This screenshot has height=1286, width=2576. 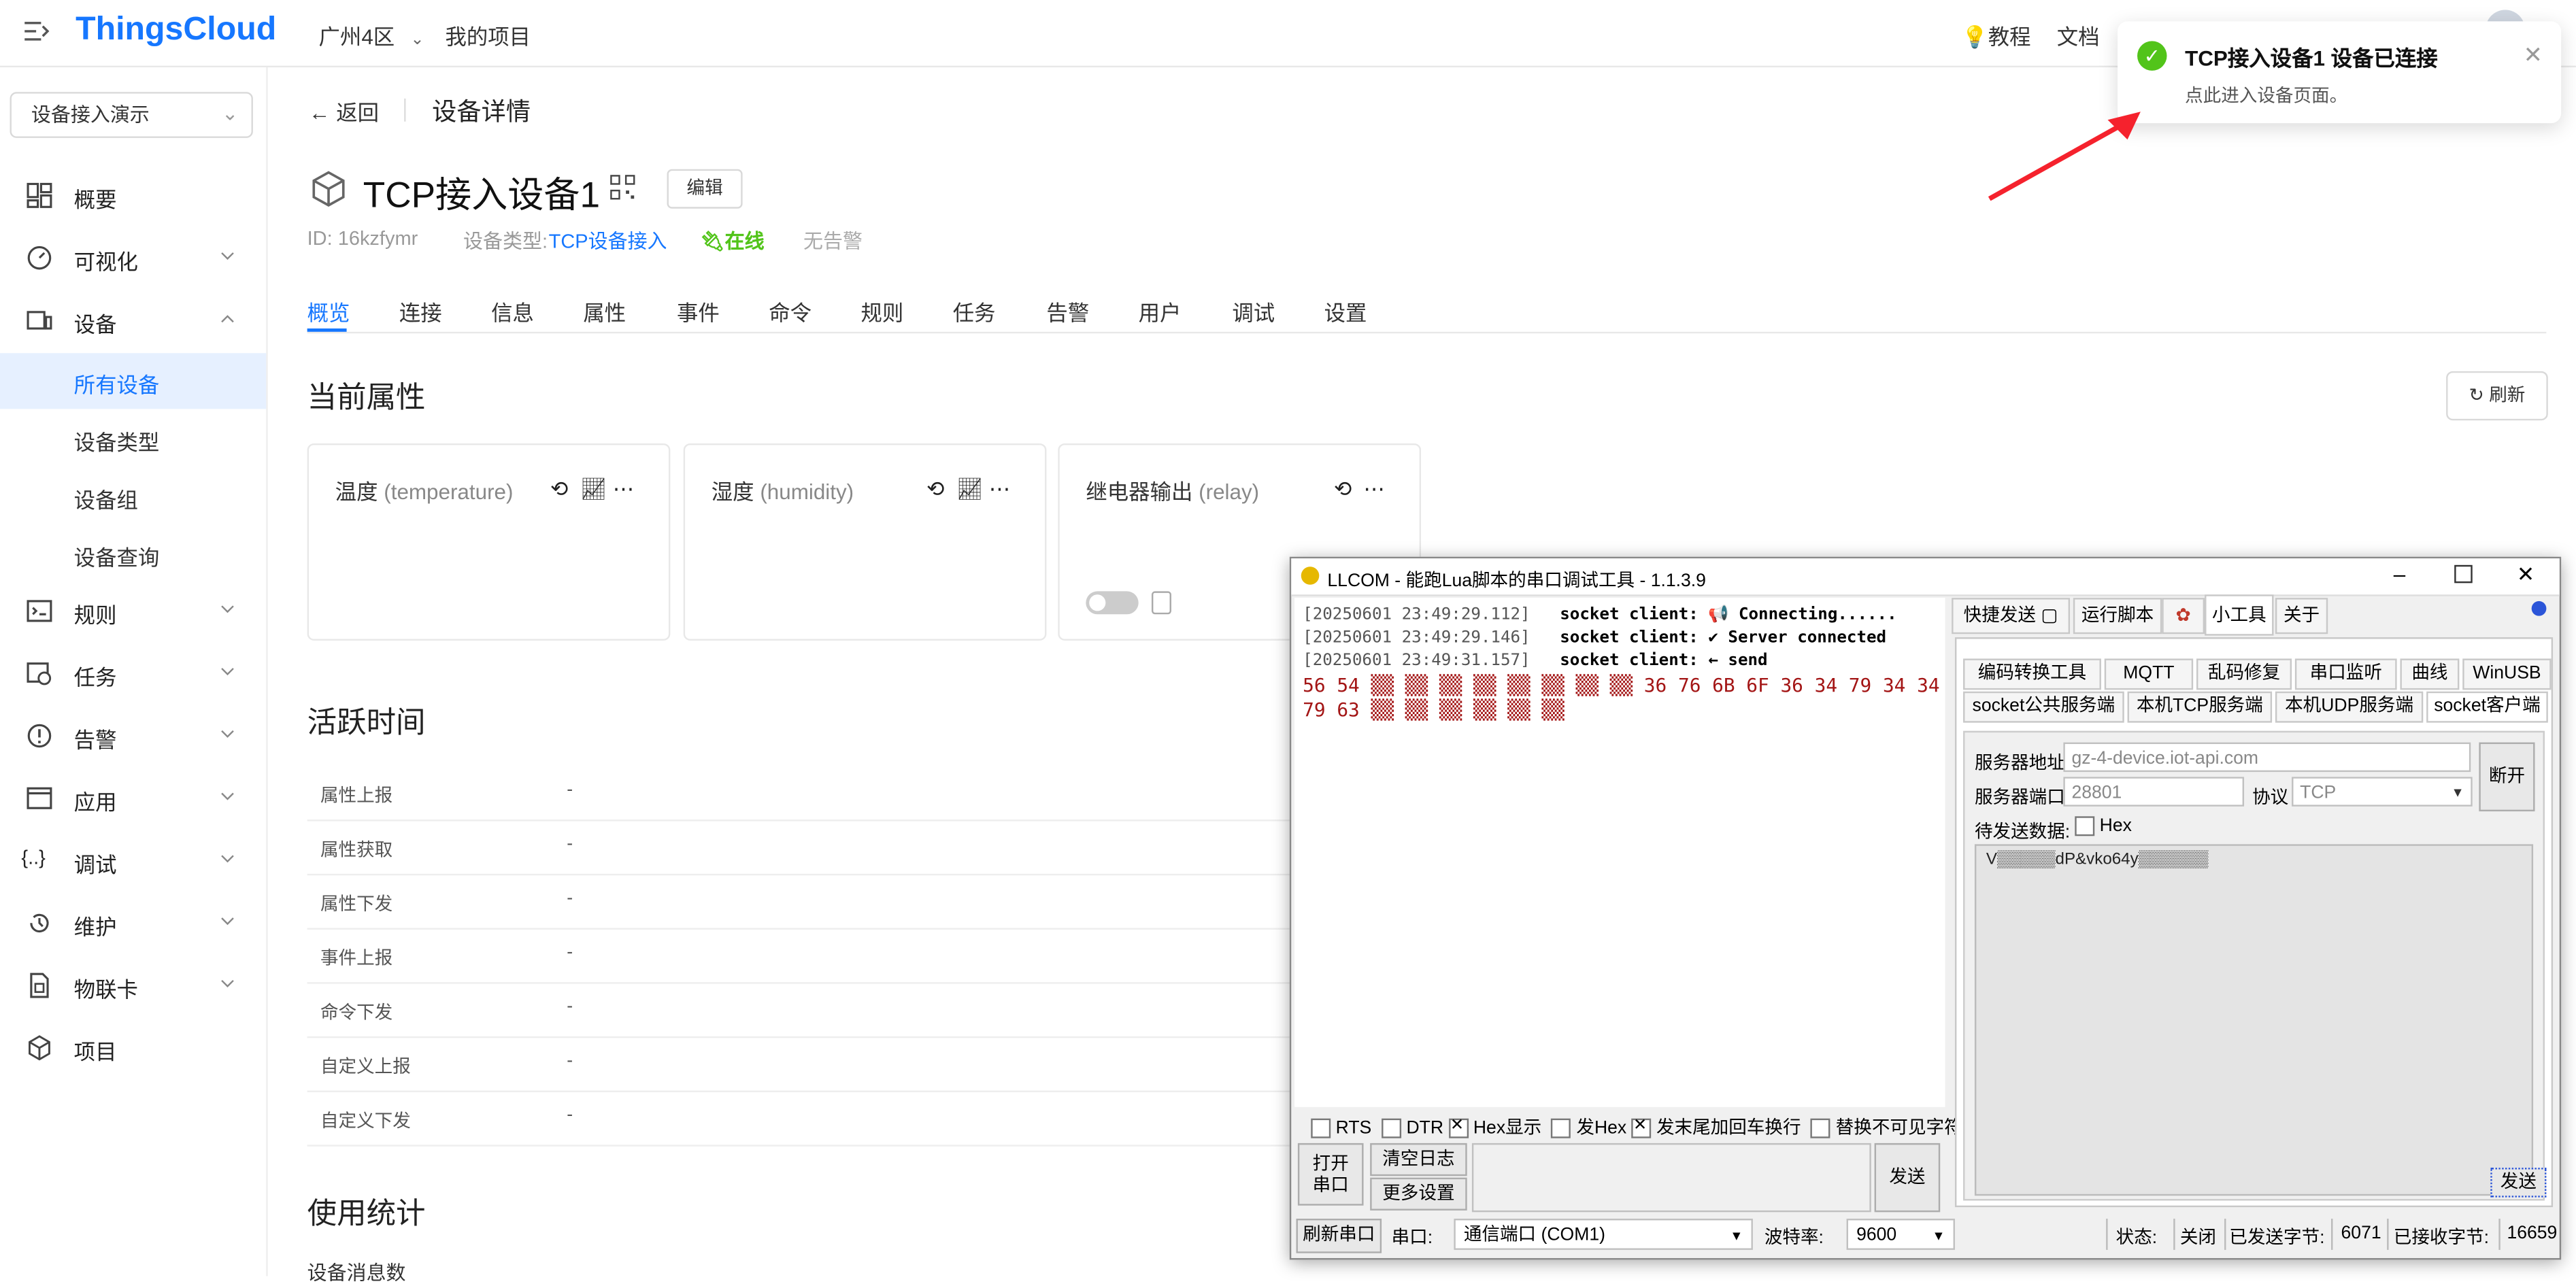 I want to click on send-hex-checkbox: 发Hex, so click(x=1589, y=1128).